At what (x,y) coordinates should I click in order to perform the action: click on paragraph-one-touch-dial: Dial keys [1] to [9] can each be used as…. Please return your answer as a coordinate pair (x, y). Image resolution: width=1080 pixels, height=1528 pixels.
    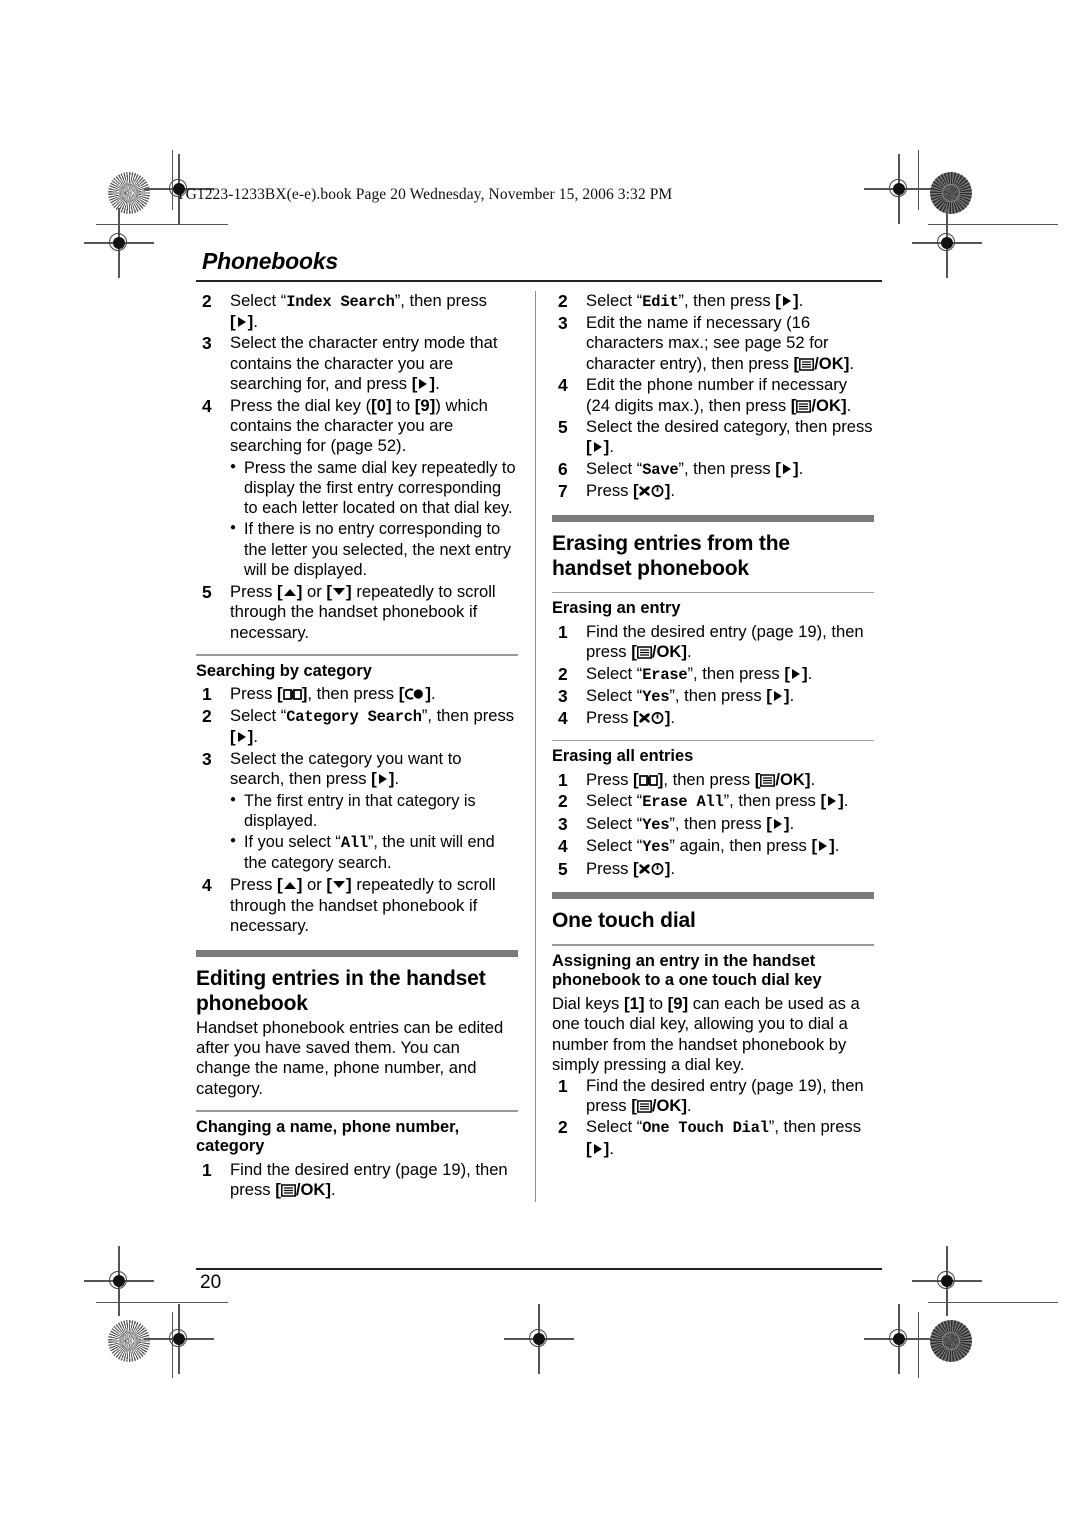
    Looking at the image, I should click on (706, 1034).